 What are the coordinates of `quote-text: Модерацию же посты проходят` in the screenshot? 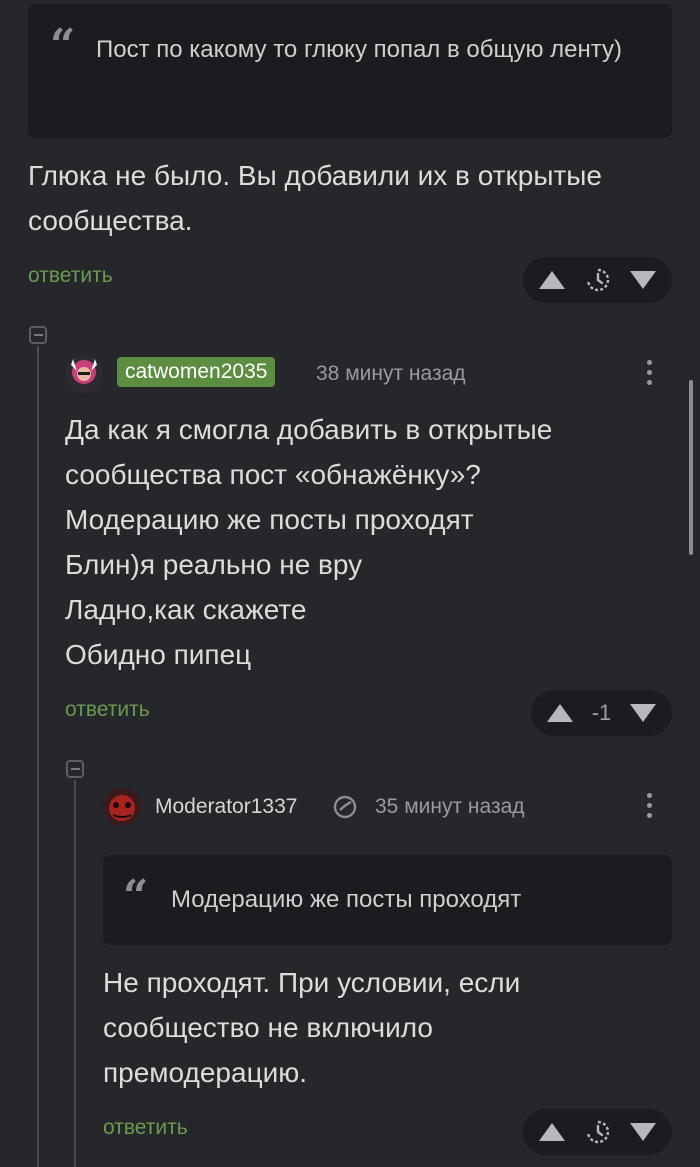 It's located at (346, 899).